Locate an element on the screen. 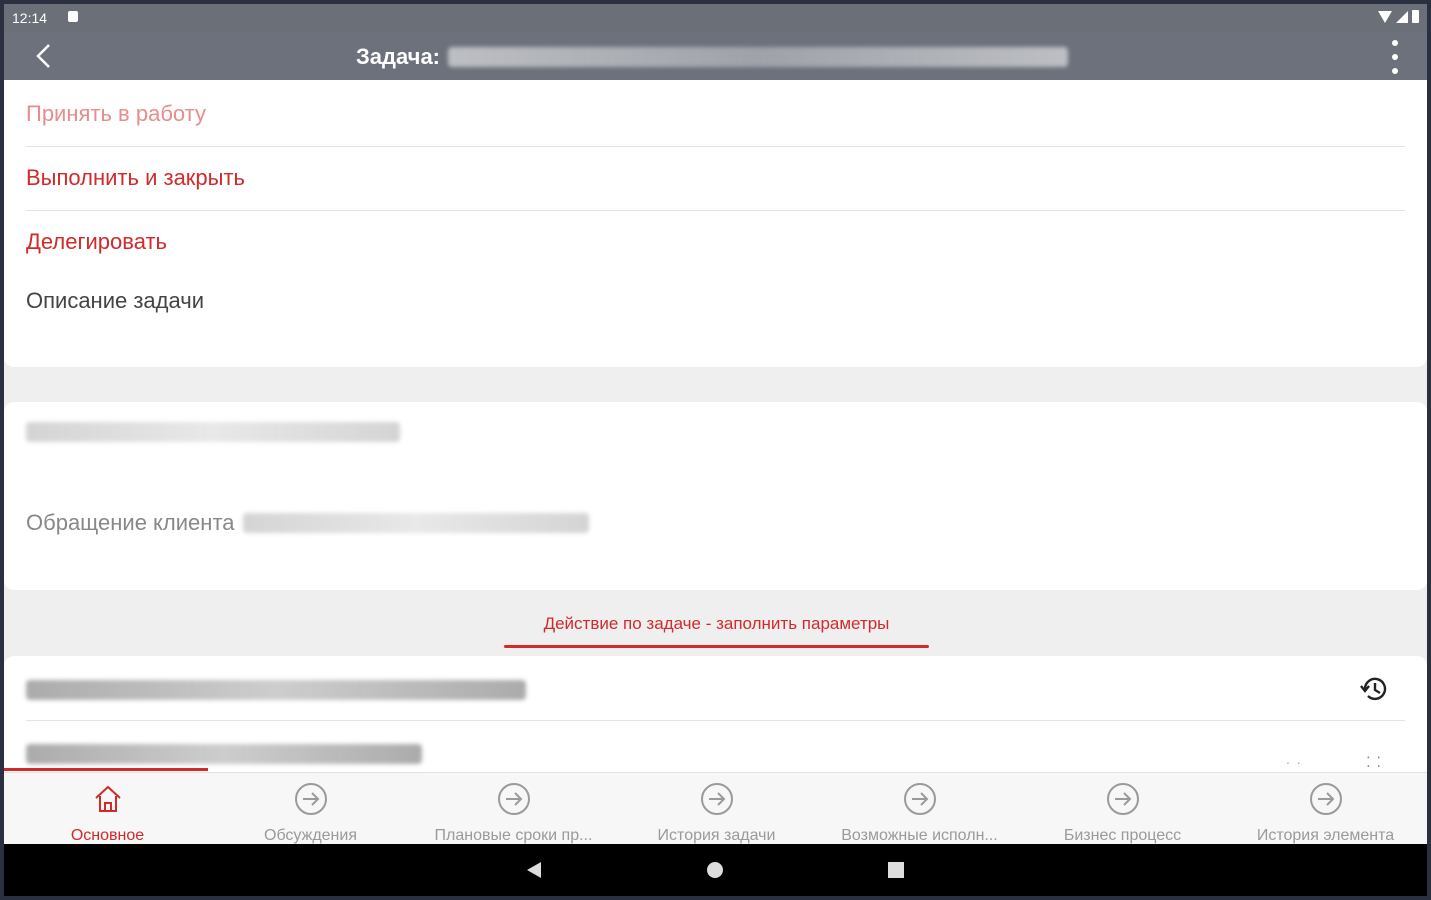  square-recents-icon is located at coordinates (896, 870).